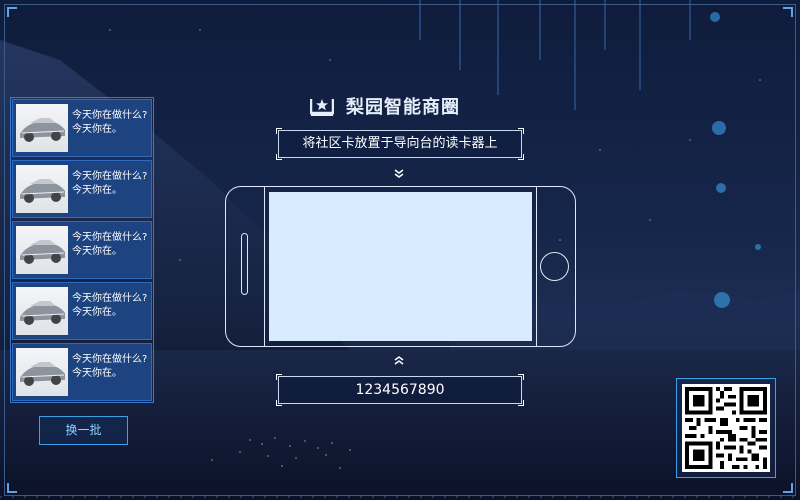 The height and width of the screenshot is (500, 800). I want to click on store-logo-icon, so click(322, 107).